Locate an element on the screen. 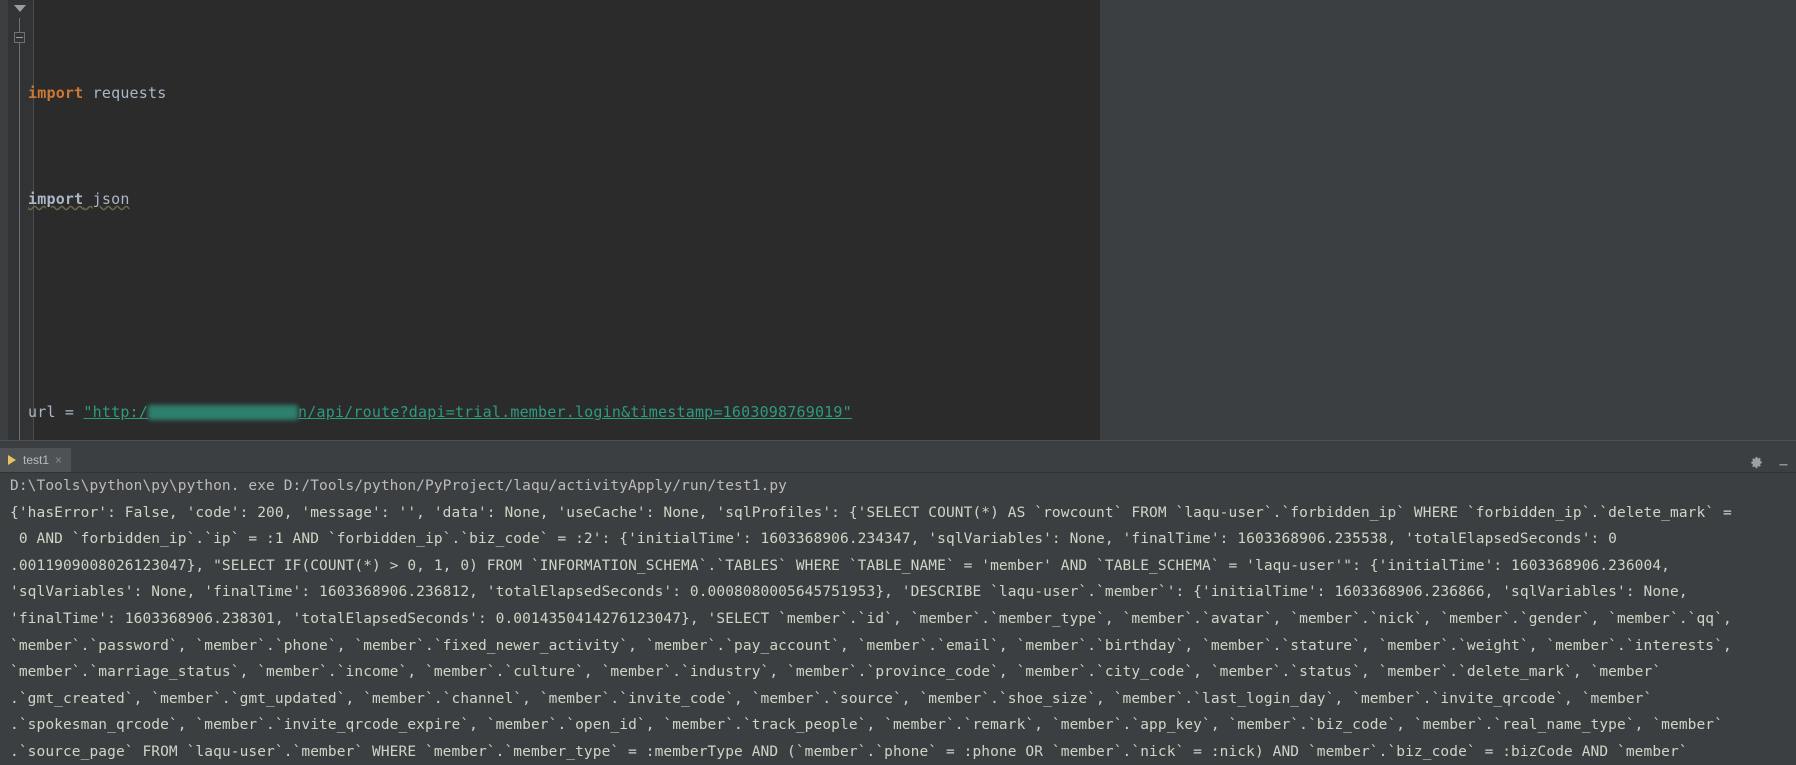  run-triangle-icon is located at coordinates (12, 460).